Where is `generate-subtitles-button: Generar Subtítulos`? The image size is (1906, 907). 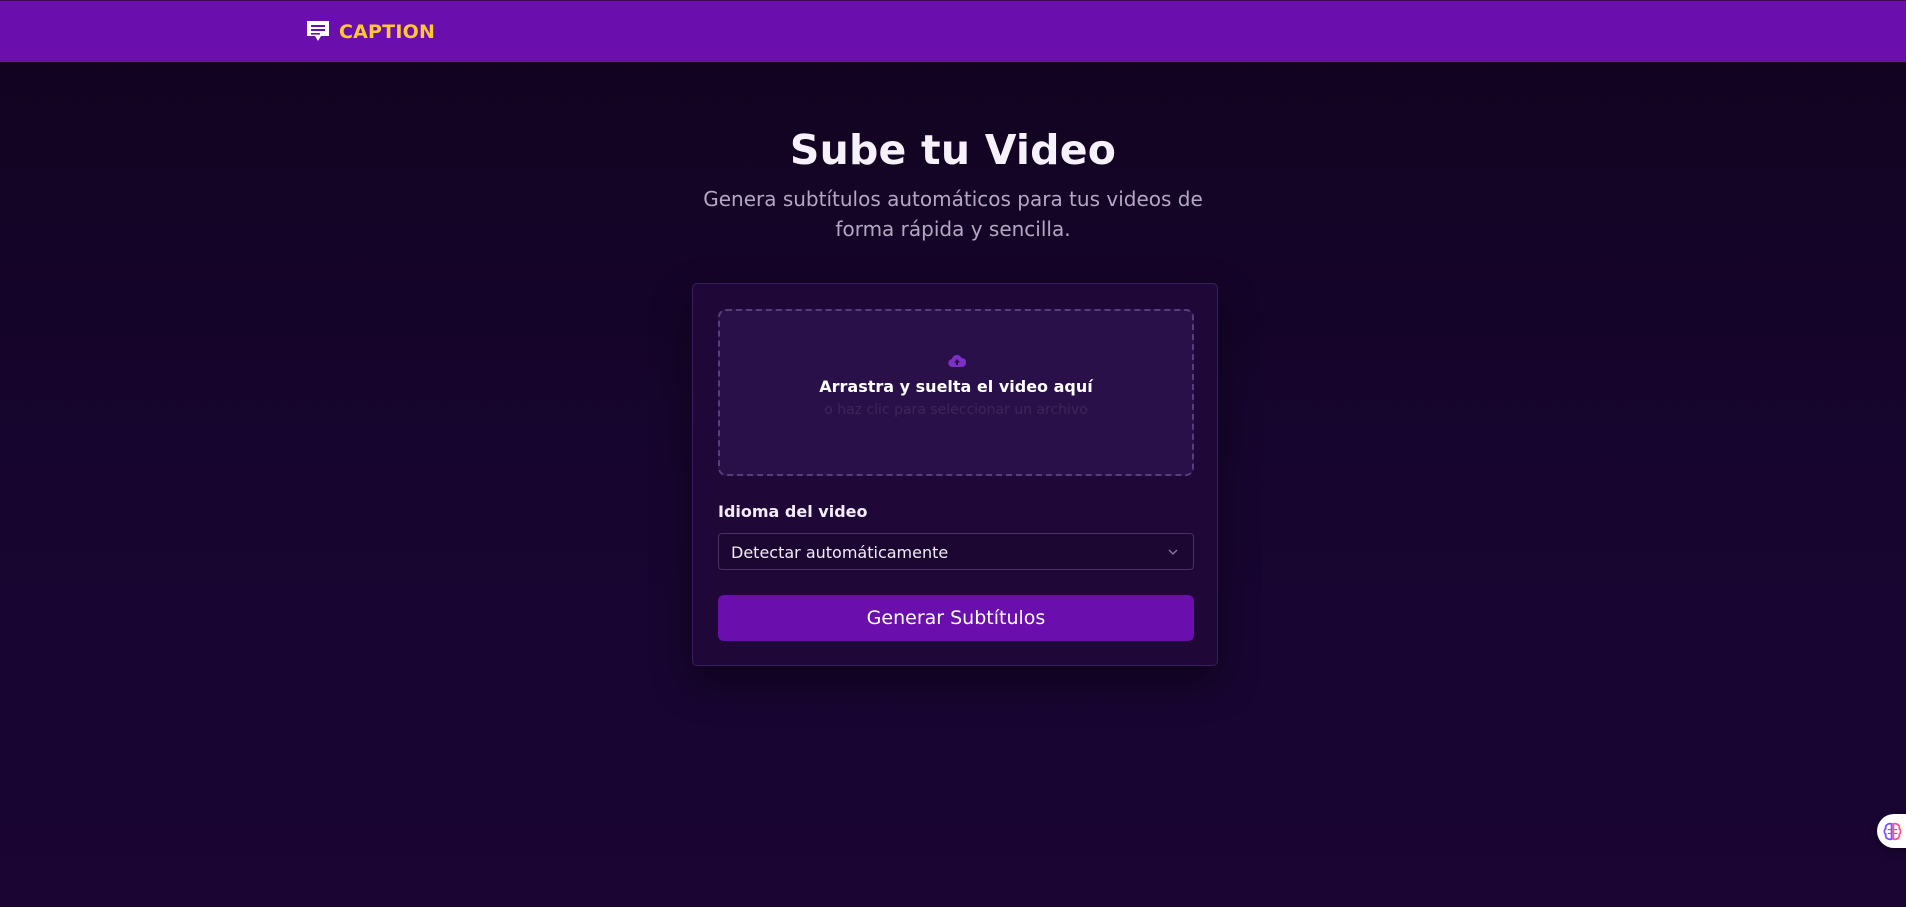
generate-subtitles-button: Generar Subtítulos is located at coordinates (956, 618).